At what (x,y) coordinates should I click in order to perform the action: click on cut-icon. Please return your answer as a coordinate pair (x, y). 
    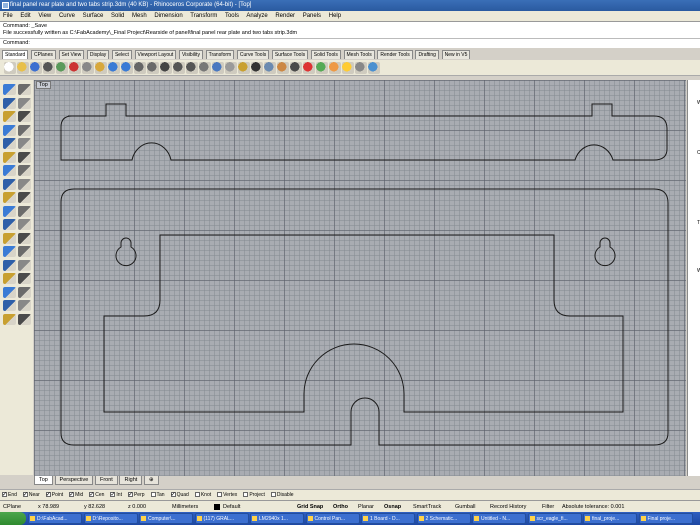
    Looking at the image, I should click on (75, 68).